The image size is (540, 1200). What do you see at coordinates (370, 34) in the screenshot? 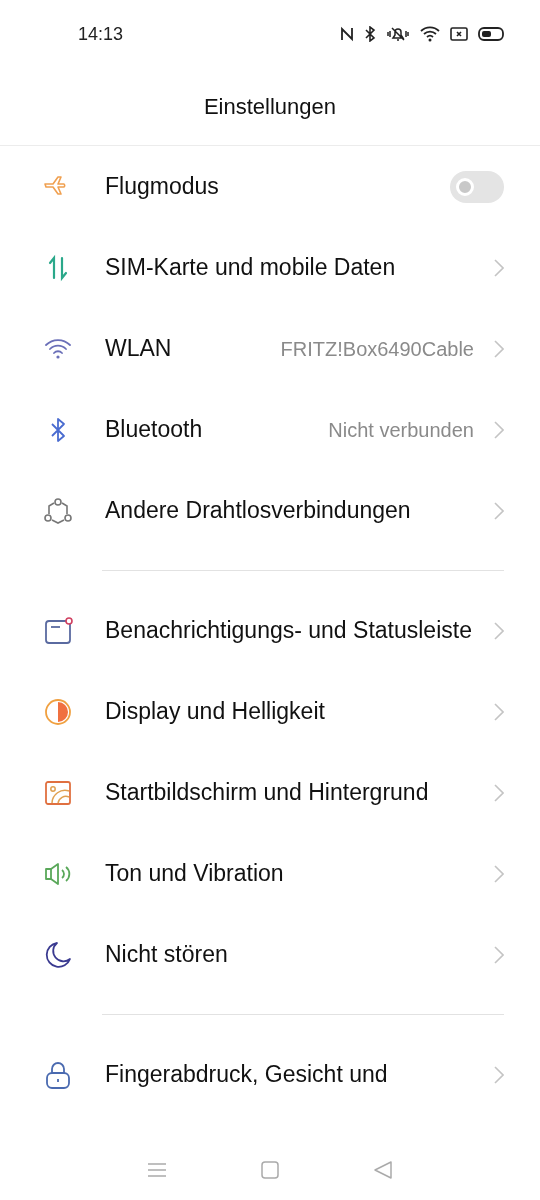
I see `bluetooth-icon` at bounding box center [370, 34].